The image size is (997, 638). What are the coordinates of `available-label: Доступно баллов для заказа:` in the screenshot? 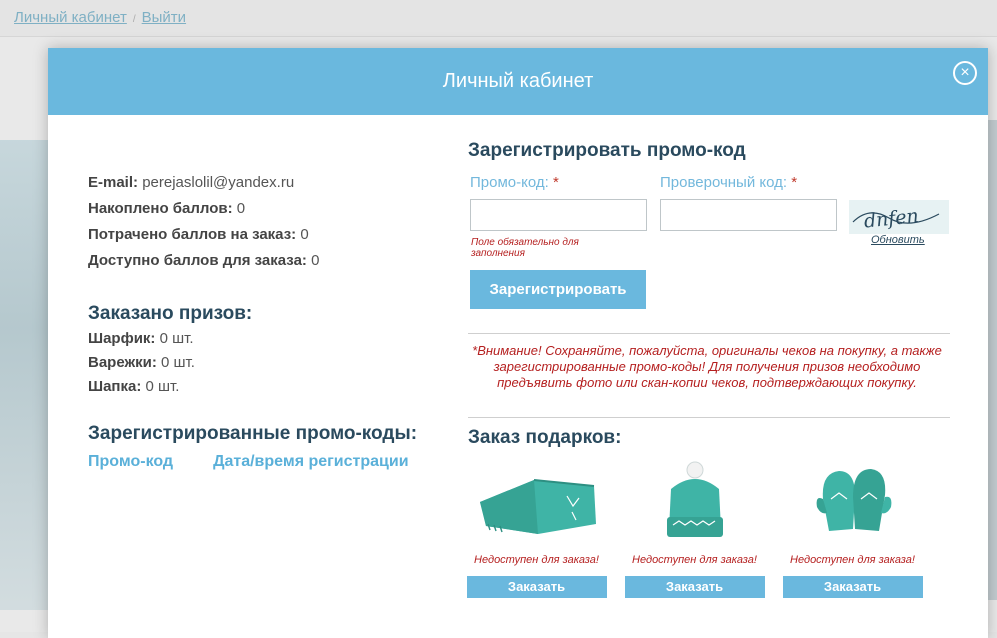 It's located at (197, 260).